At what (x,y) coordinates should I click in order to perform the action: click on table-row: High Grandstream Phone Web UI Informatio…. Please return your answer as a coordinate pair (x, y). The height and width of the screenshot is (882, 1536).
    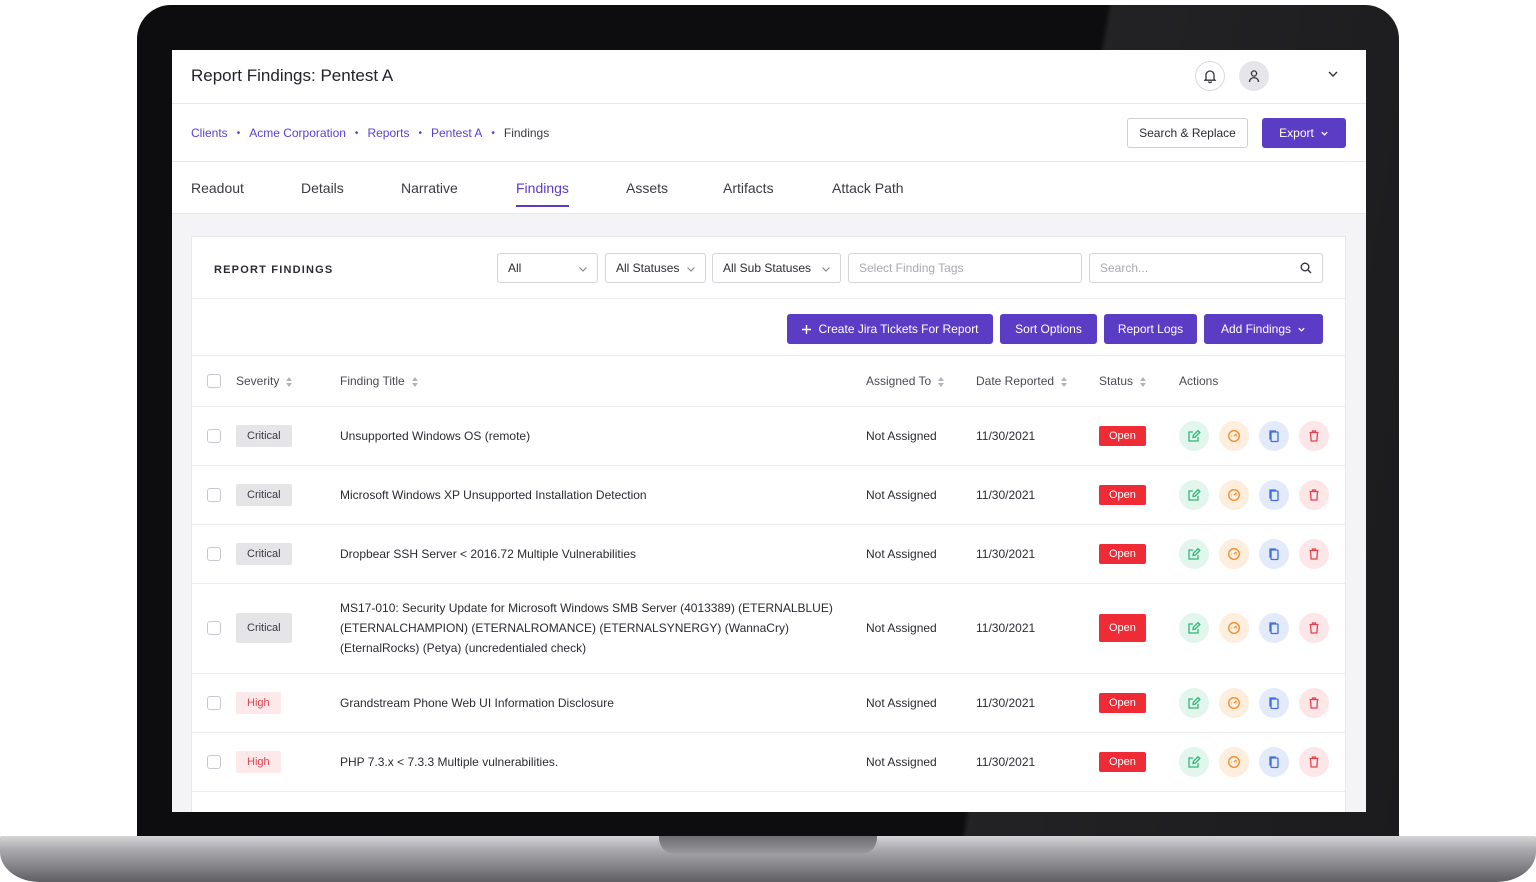
    Looking at the image, I should click on (768, 703).